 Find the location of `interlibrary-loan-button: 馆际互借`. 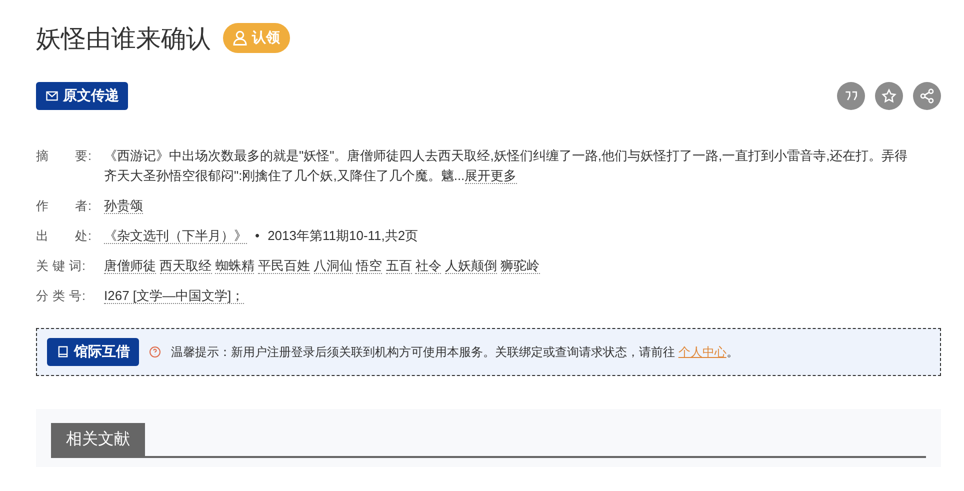

interlibrary-loan-button: 馆际互借 is located at coordinates (93, 352).